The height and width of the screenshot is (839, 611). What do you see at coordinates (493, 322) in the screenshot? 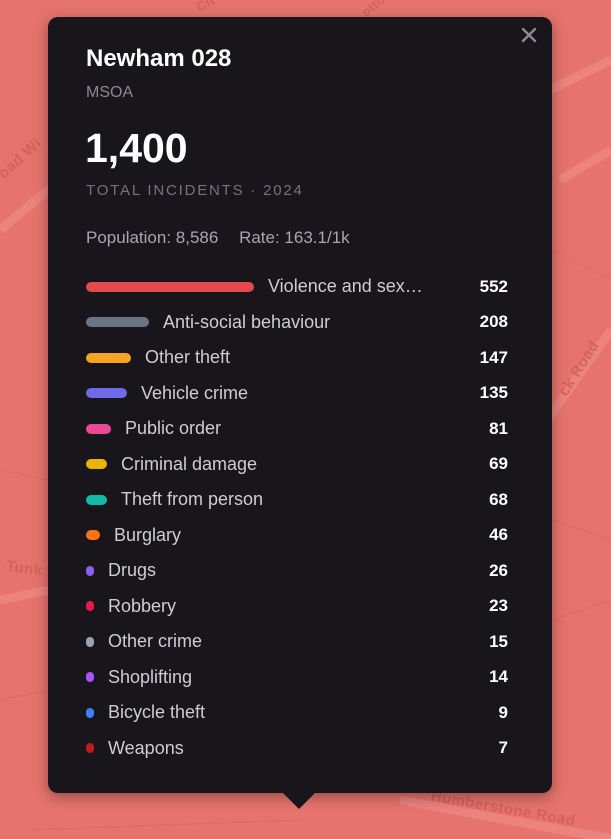
I see `category-count: 208` at bounding box center [493, 322].